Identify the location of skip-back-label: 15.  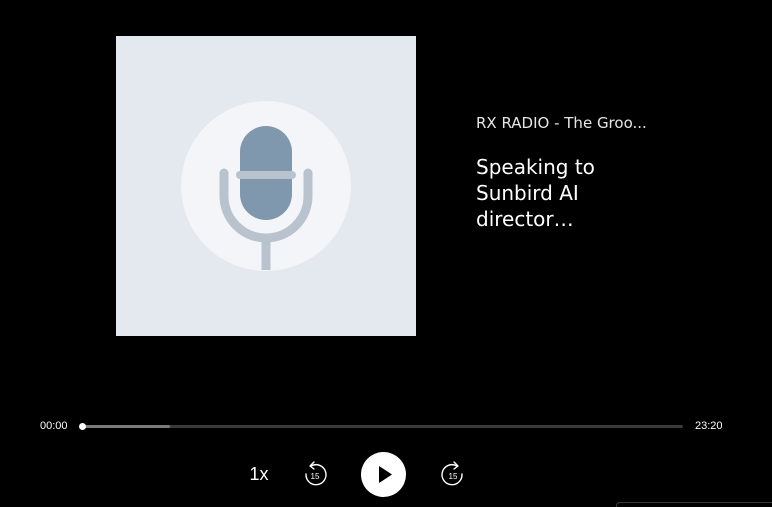
(315, 476).